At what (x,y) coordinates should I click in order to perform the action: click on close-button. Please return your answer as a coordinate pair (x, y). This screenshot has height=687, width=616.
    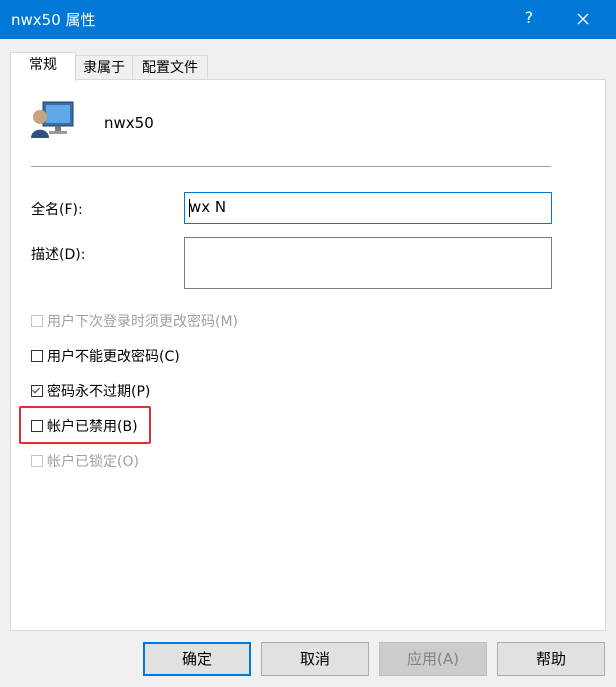
    Looking at the image, I should click on (583, 19).